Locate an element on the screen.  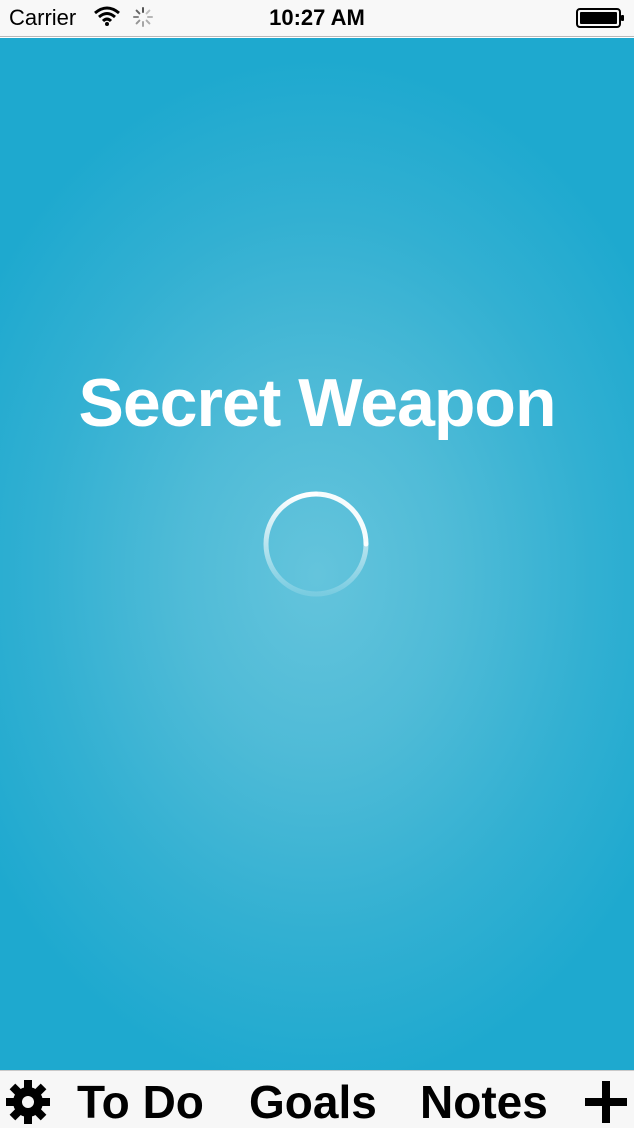
tab-notes: Notes is located at coordinates (484, 1101).